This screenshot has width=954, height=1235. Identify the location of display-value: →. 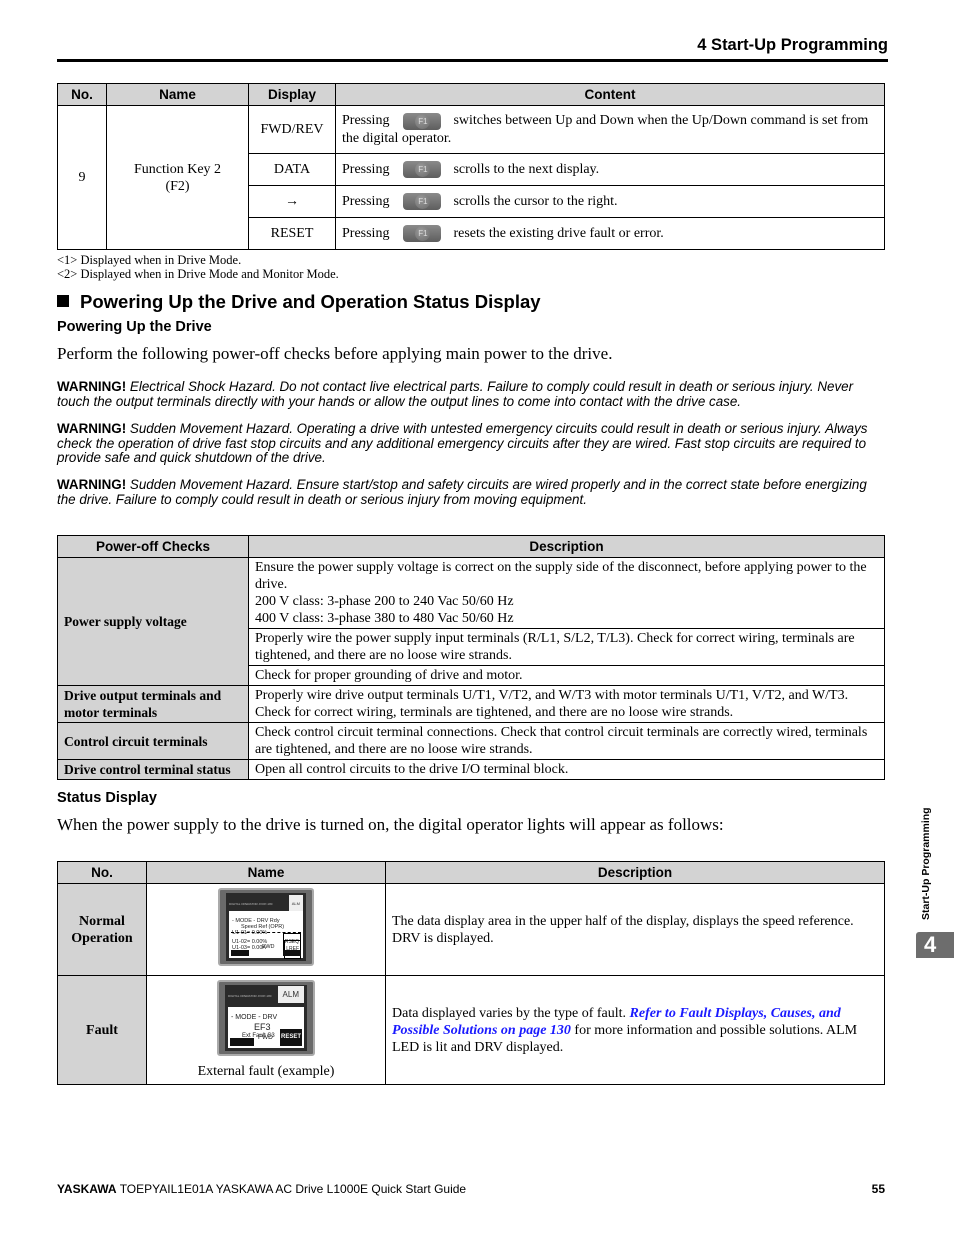
(292, 201).